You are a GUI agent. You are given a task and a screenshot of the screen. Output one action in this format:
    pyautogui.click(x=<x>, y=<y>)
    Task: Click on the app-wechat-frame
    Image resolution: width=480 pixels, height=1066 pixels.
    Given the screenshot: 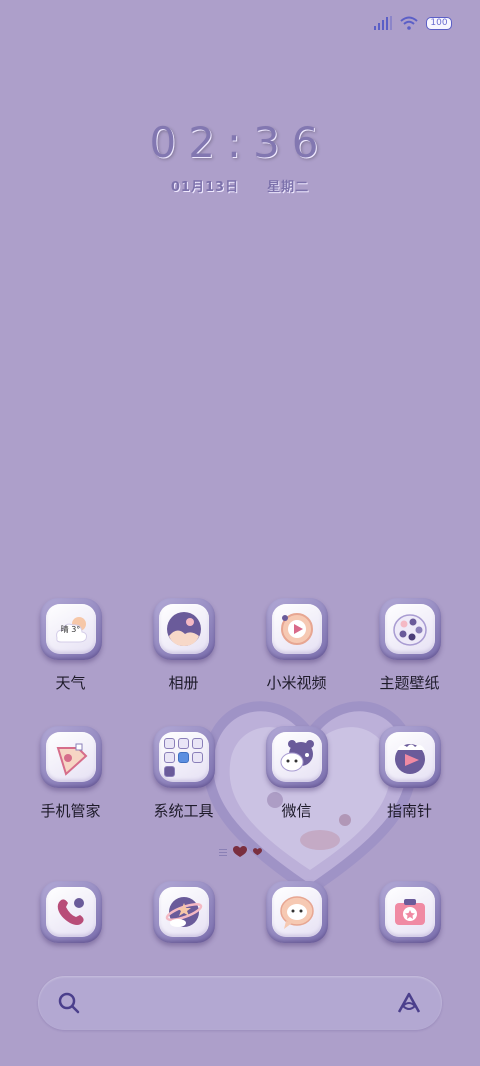 What is the action you would take?
    pyautogui.click(x=296, y=757)
    